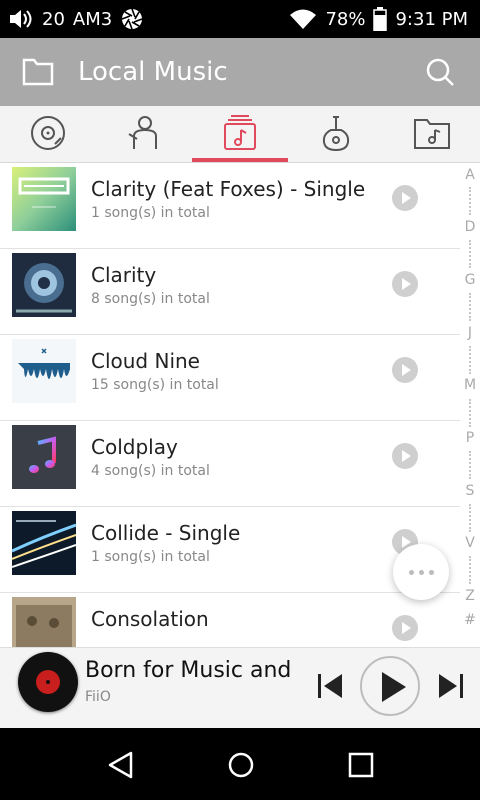  Describe the element at coordinates (470, 438) in the screenshot. I see `index-letter: P` at that location.